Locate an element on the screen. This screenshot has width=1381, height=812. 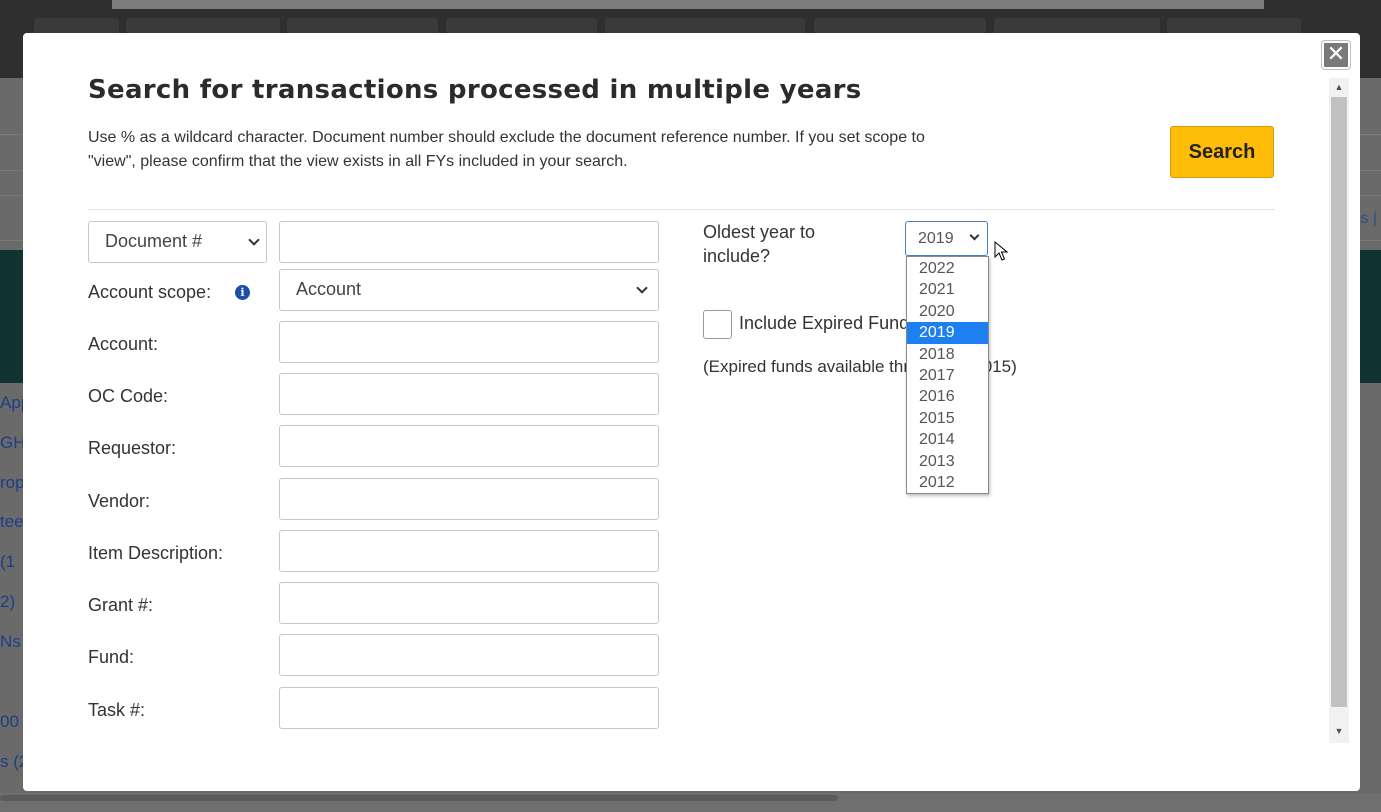
include-expired-label: Include Expired Funds is located at coordinates (828, 323).